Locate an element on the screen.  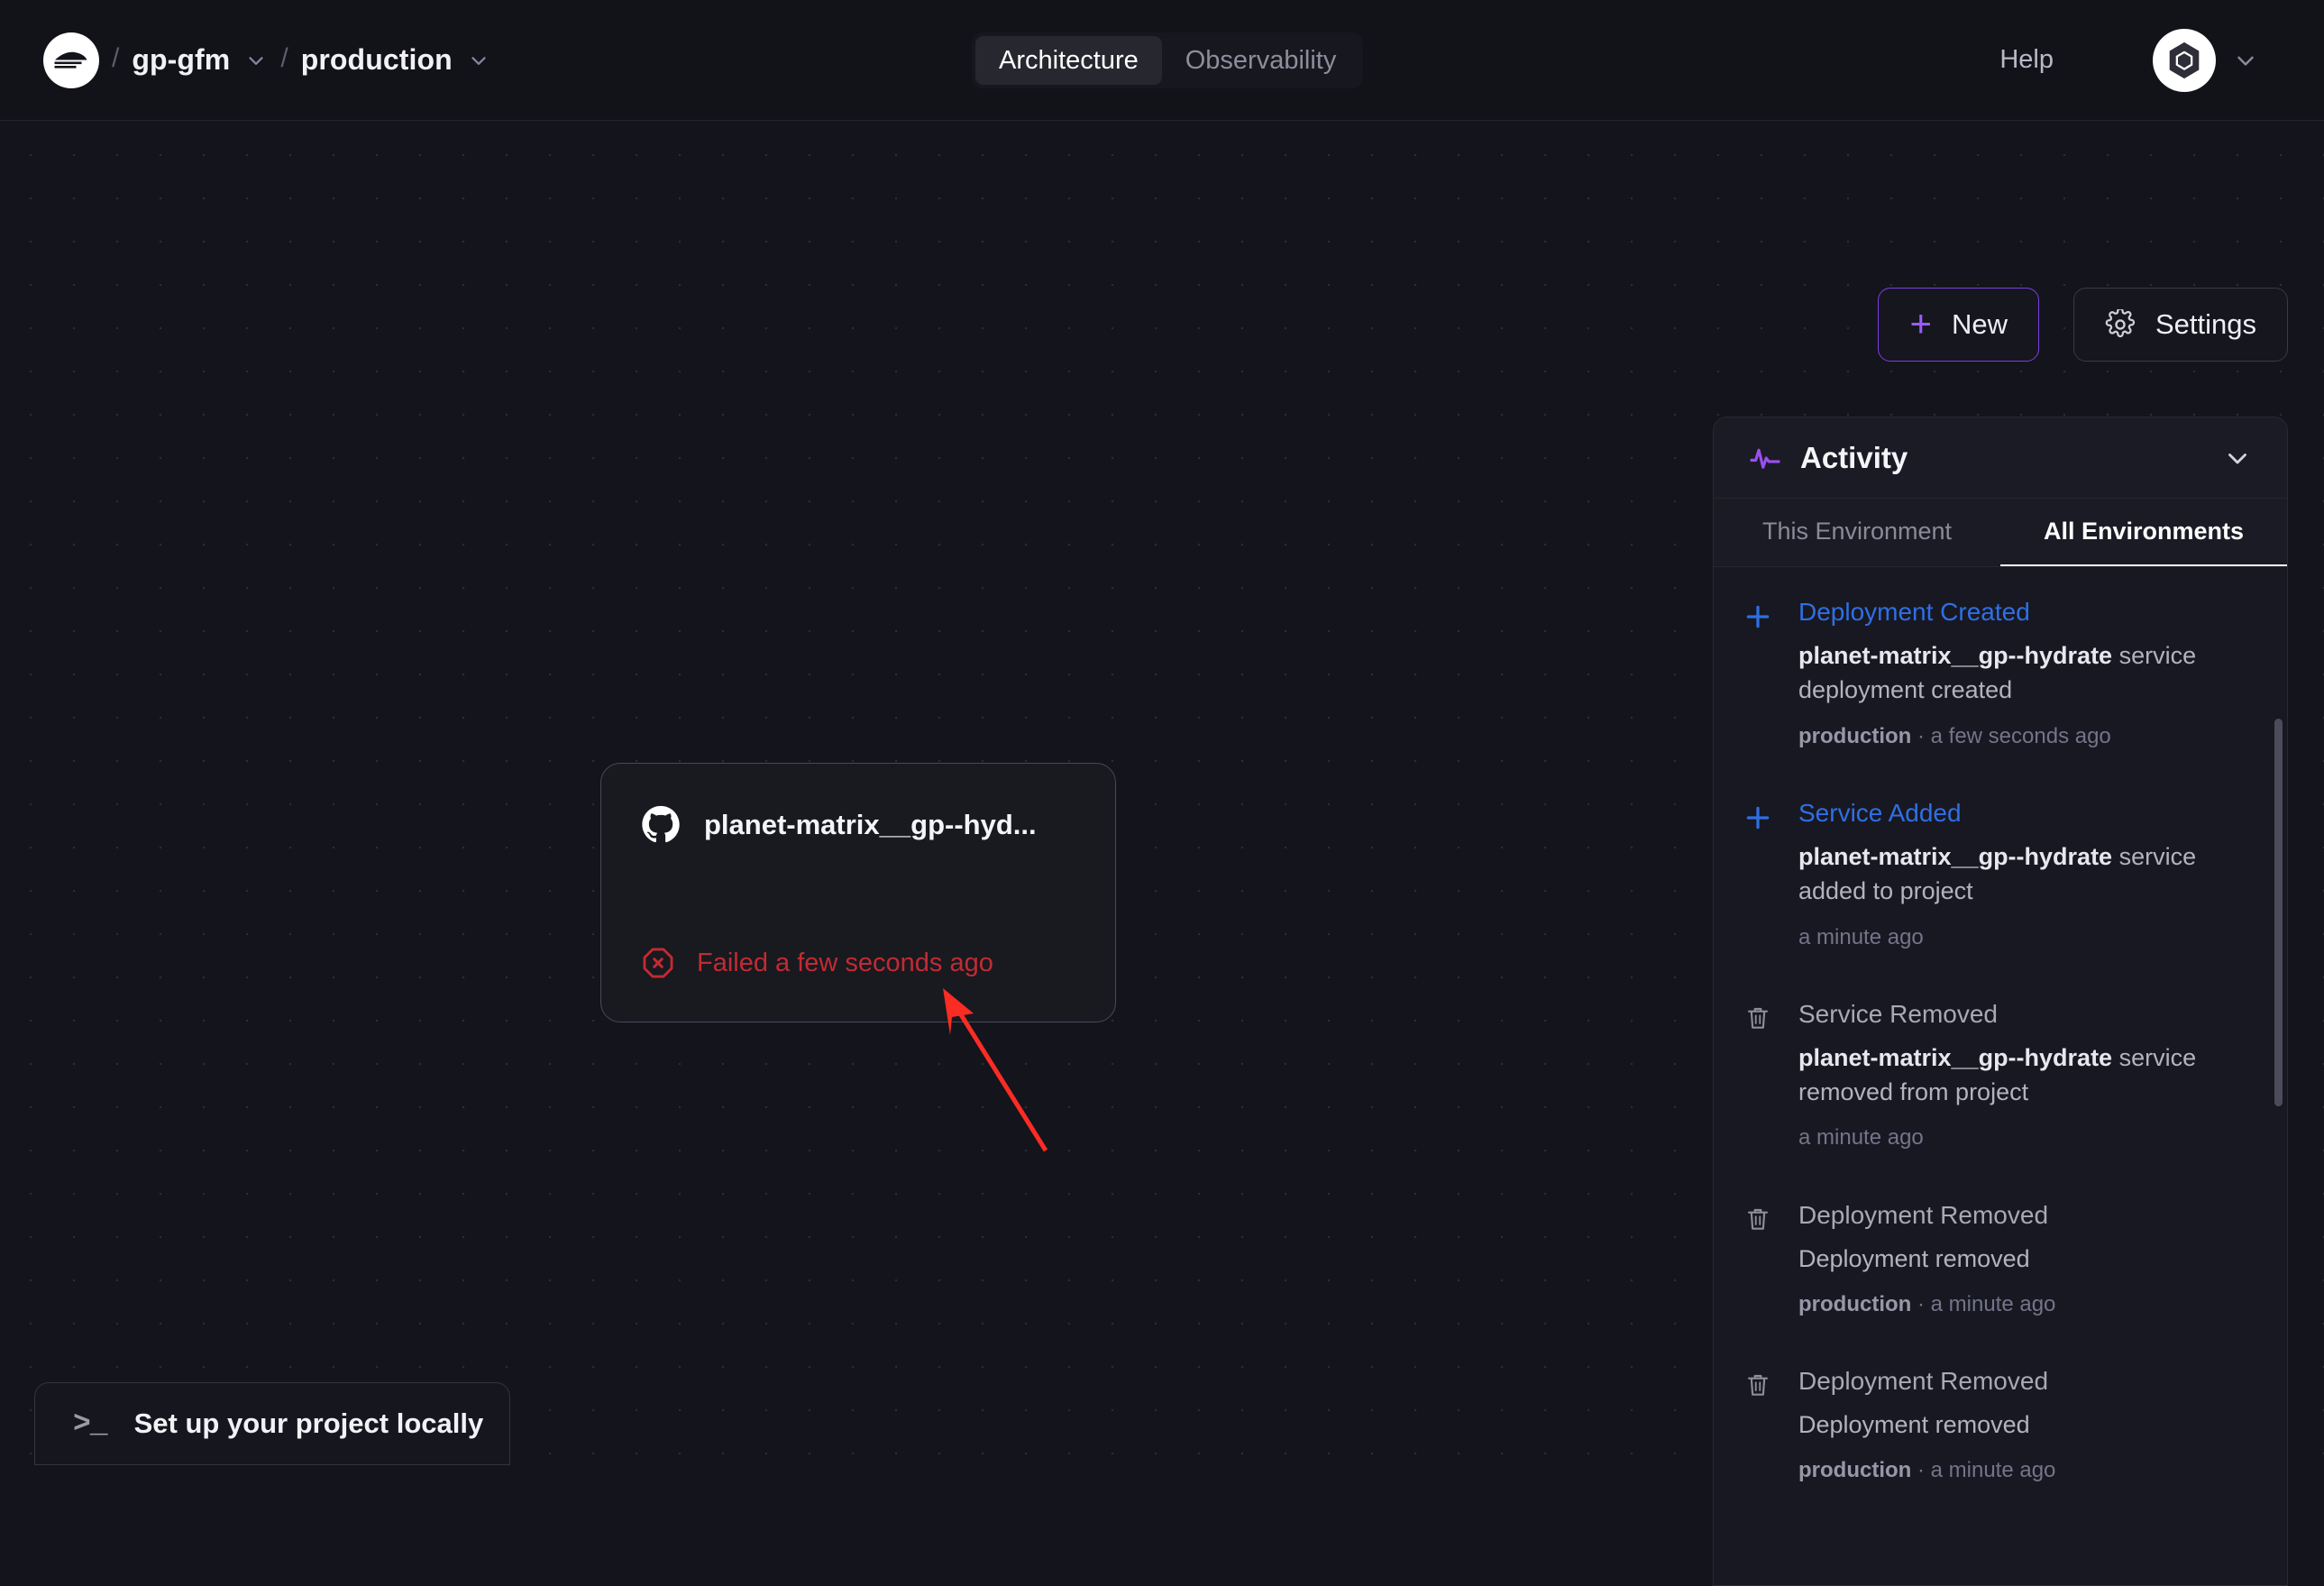
activity-item-title: Service Added is located at coordinates (2024, 813).